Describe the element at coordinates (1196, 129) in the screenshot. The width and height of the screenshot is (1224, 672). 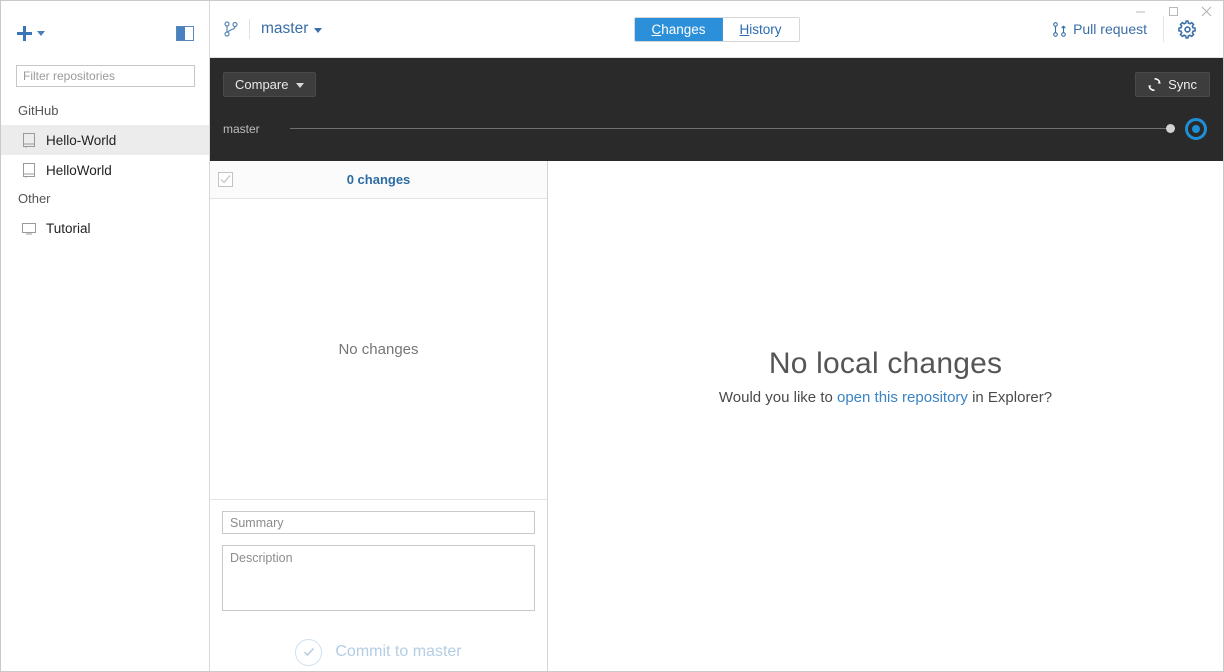
I see `timeline-head-node` at that location.